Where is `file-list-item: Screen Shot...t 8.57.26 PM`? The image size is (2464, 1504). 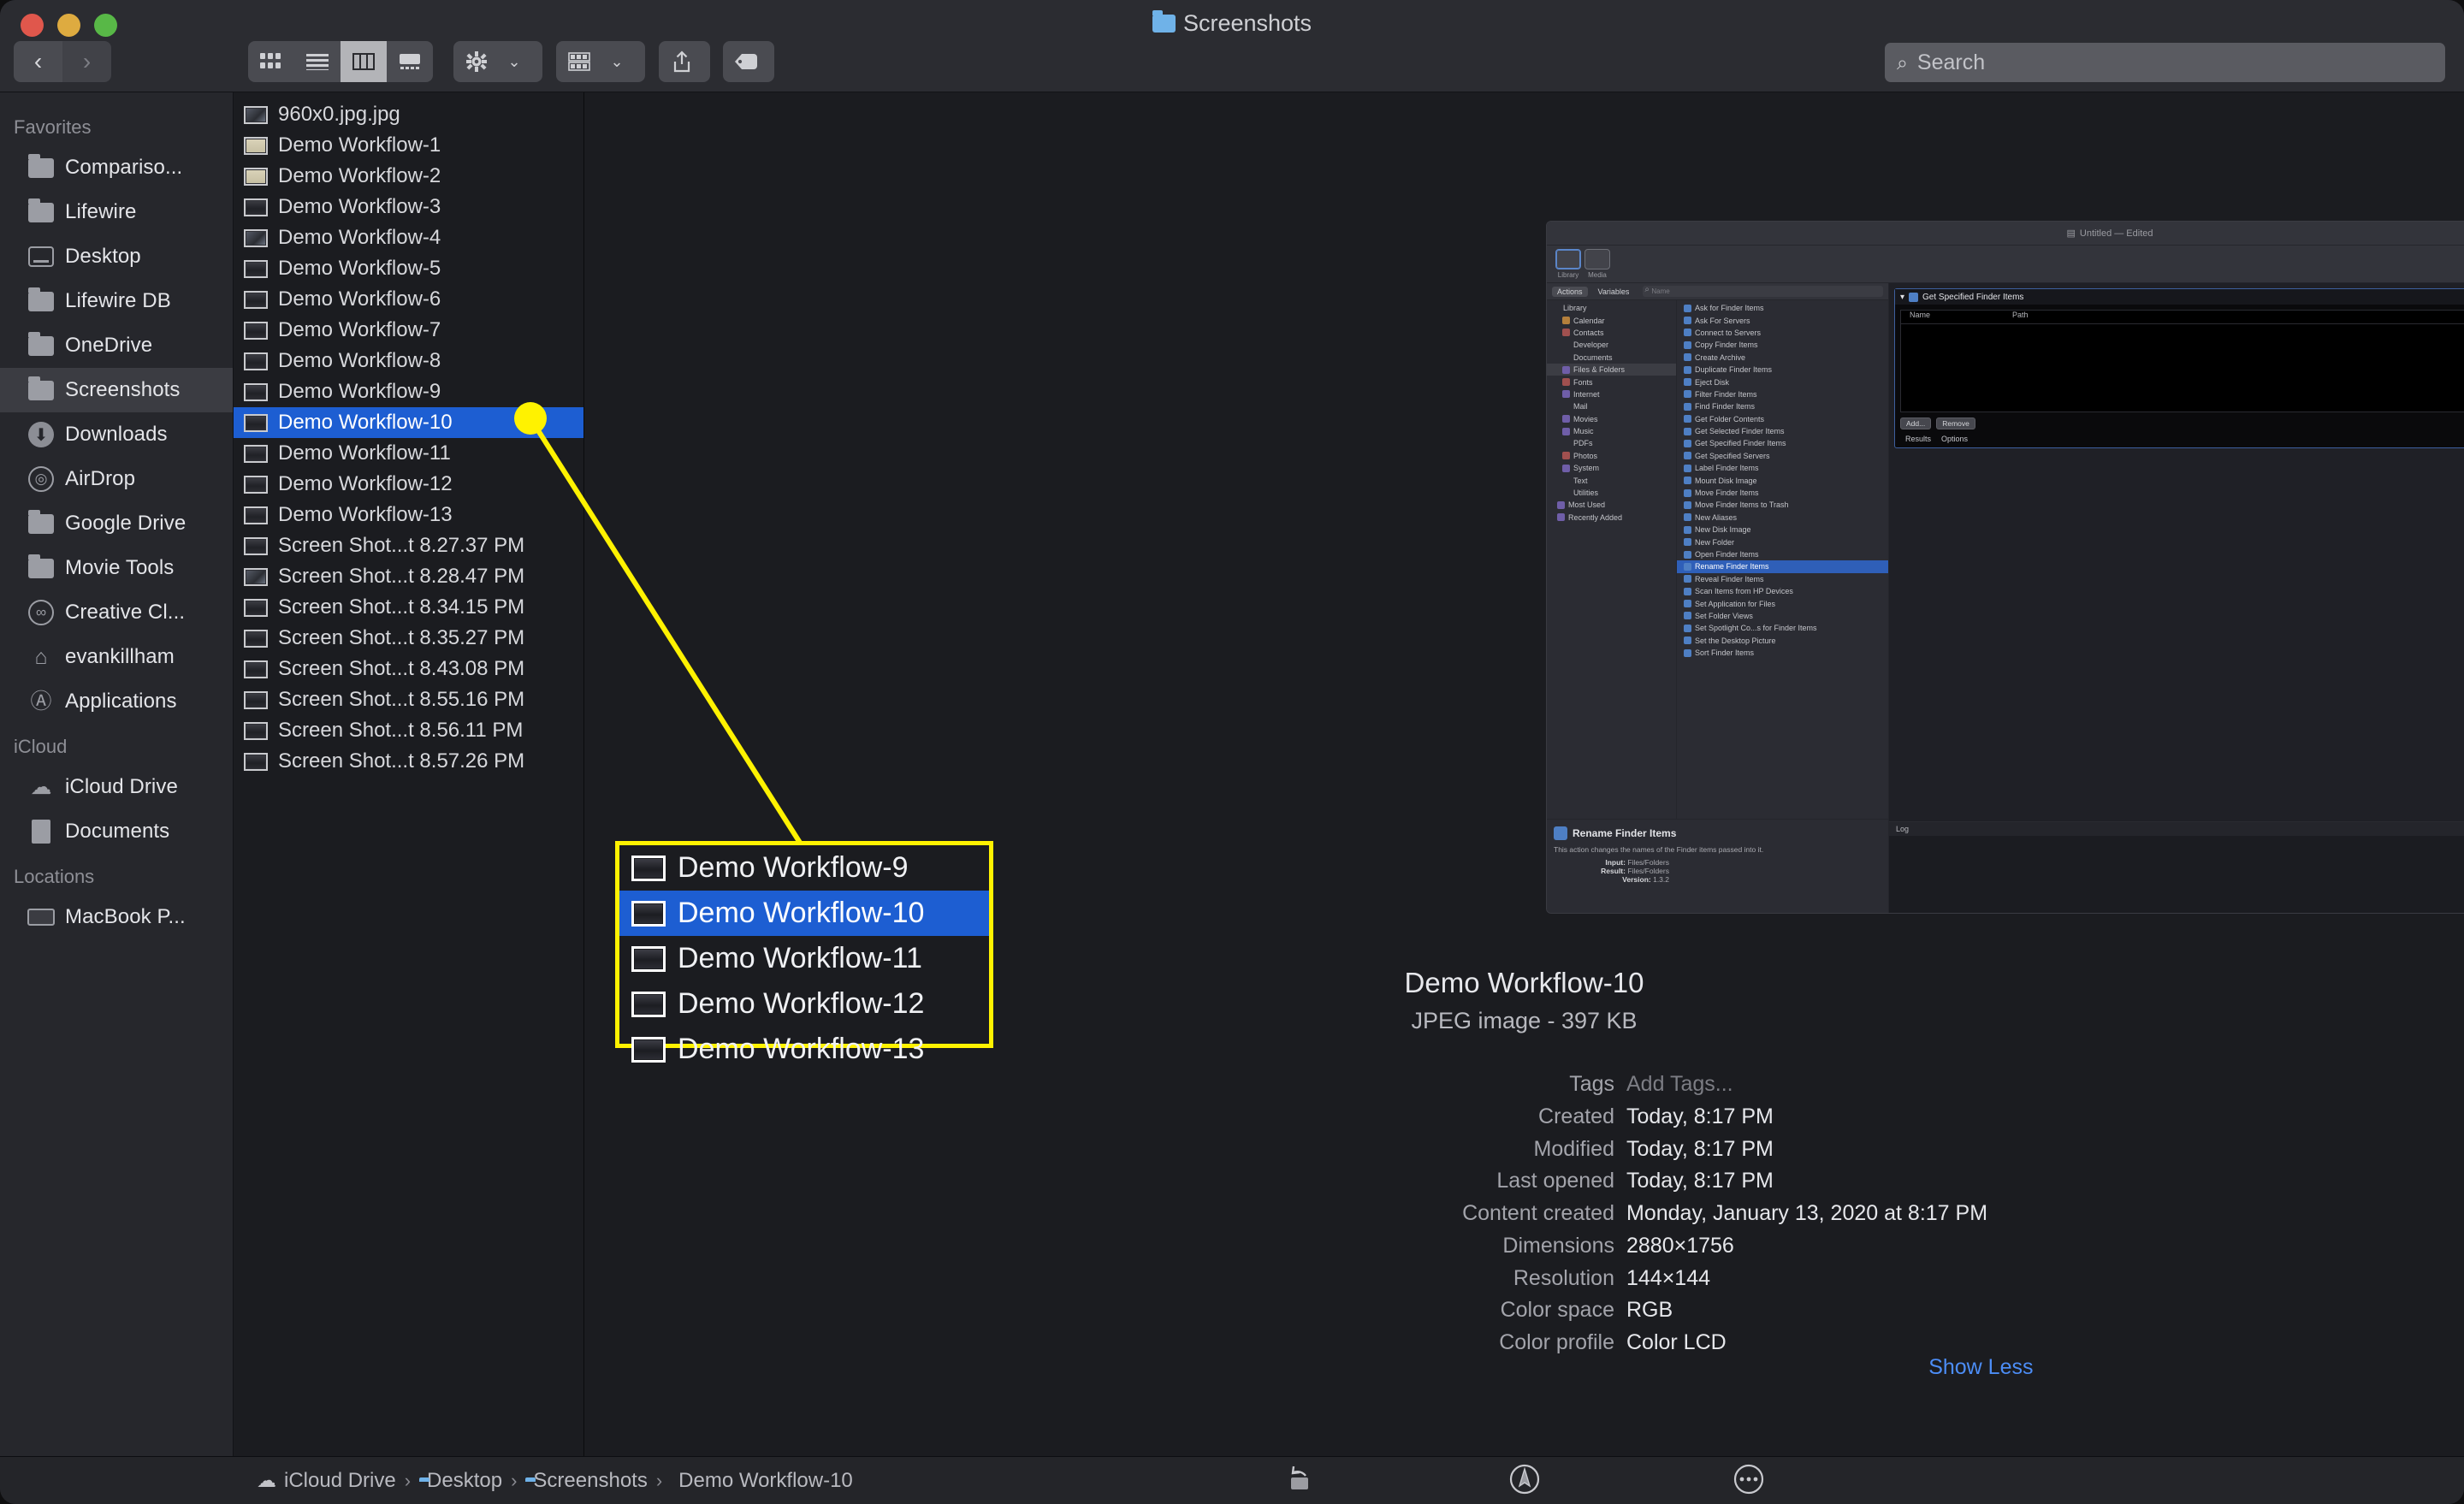
file-list-item: Screen Shot...t 8.57.26 PM is located at coordinates (408, 761).